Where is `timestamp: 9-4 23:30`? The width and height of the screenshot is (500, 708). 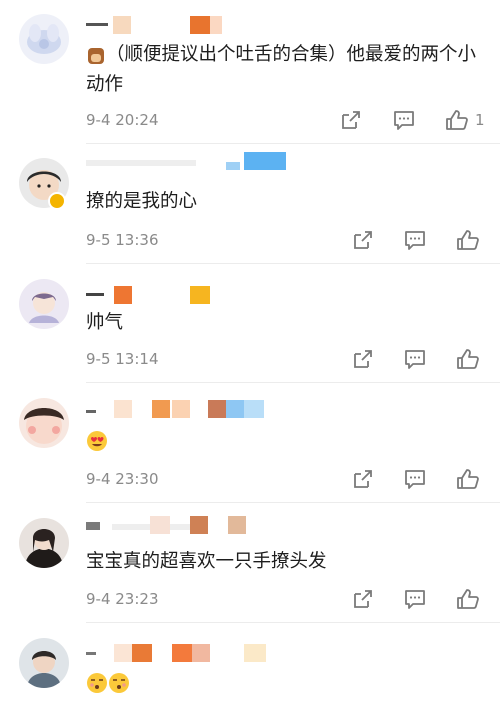 timestamp: 9-4 23:30 is located at coordinates (122, 479).